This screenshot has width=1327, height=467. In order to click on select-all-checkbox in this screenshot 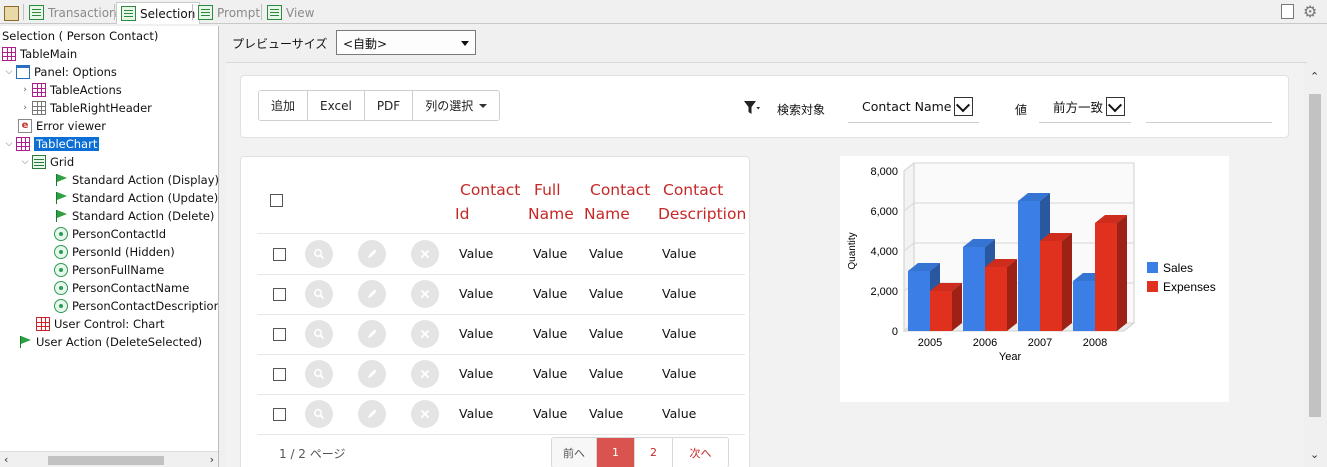, I will do `click(276, 200)`.